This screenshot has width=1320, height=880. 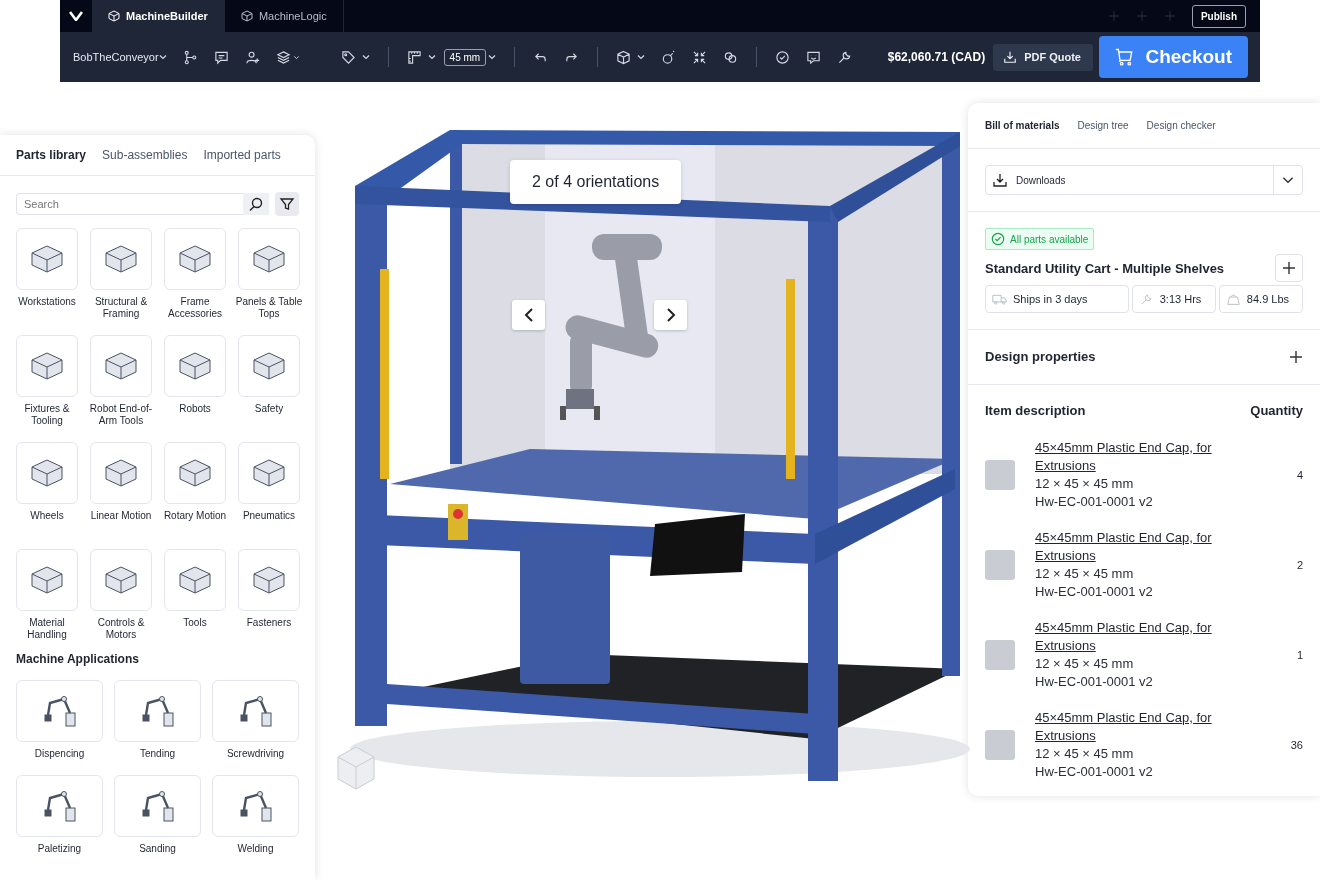 What do you see at coordinates (1299, 655) in the screenshot?
I see `item-quantity: 1` at bounding box center [1299, 655].